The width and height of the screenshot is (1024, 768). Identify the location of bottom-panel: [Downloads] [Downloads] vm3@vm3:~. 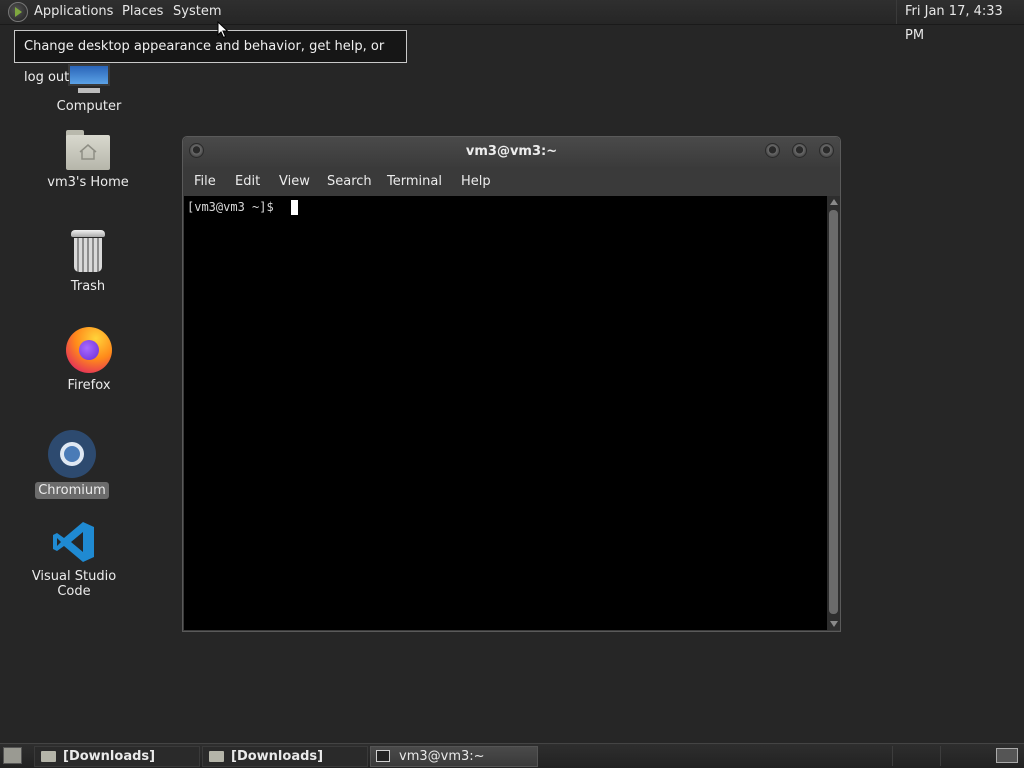
(512, 755).